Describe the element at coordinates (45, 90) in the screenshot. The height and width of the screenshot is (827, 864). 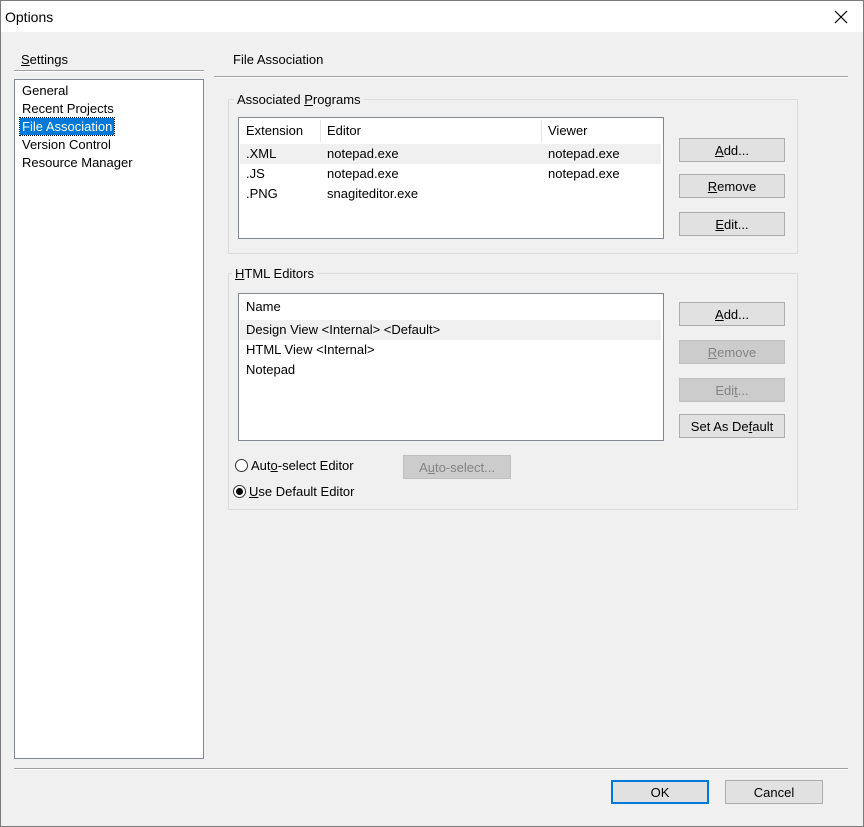
I see `settings-item-general: General` at that location.